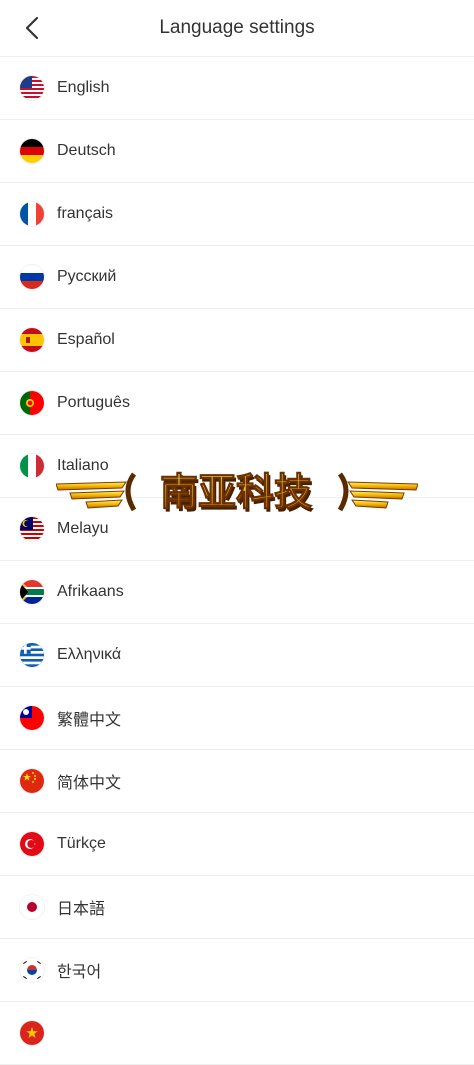 The image size is (474, 1065). Describe the element at coordinates (237, 781) in the screenshot. I see `language-item-simplified-chinese: 简体中文` at that location.